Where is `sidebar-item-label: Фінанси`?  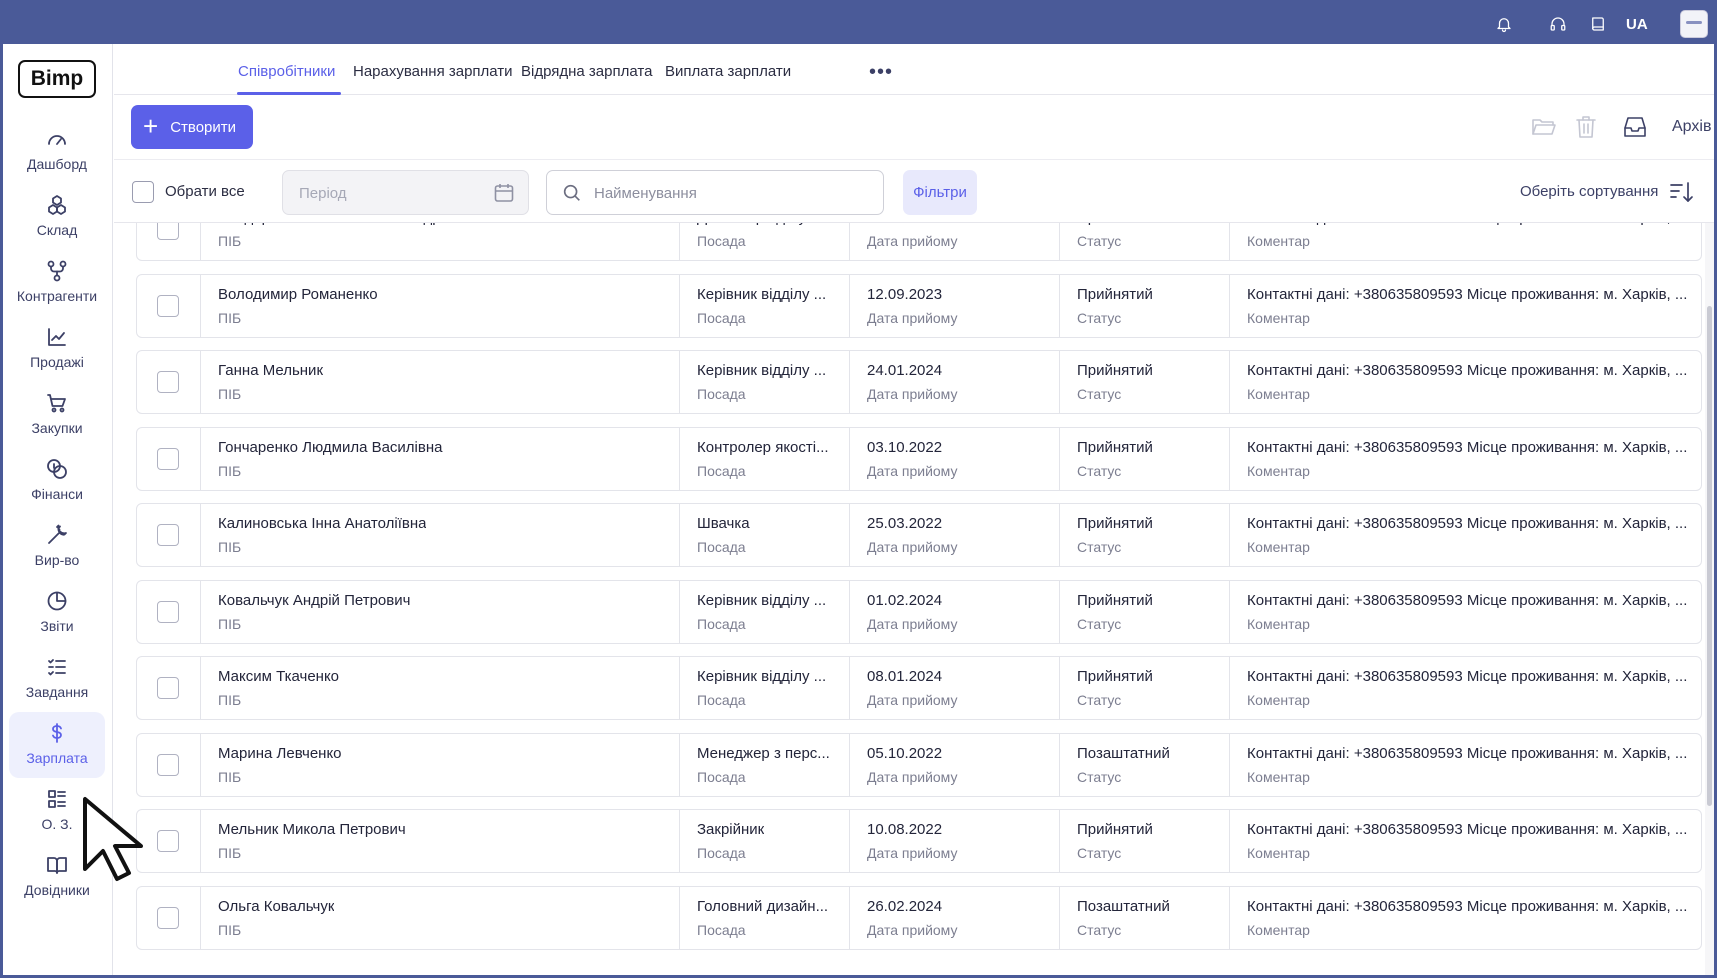 sidebar-item-label: Фінанси is located at coordinates (57, 494).